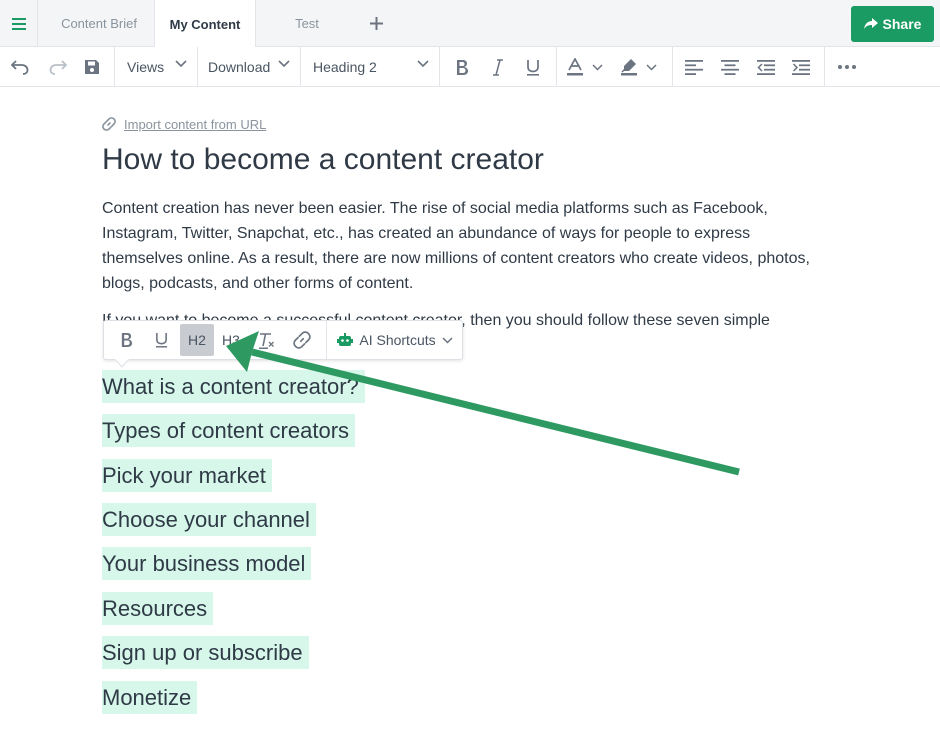 This screenshot has width=940, height=745. I want to click on download-label: Download, so click(239, 67).